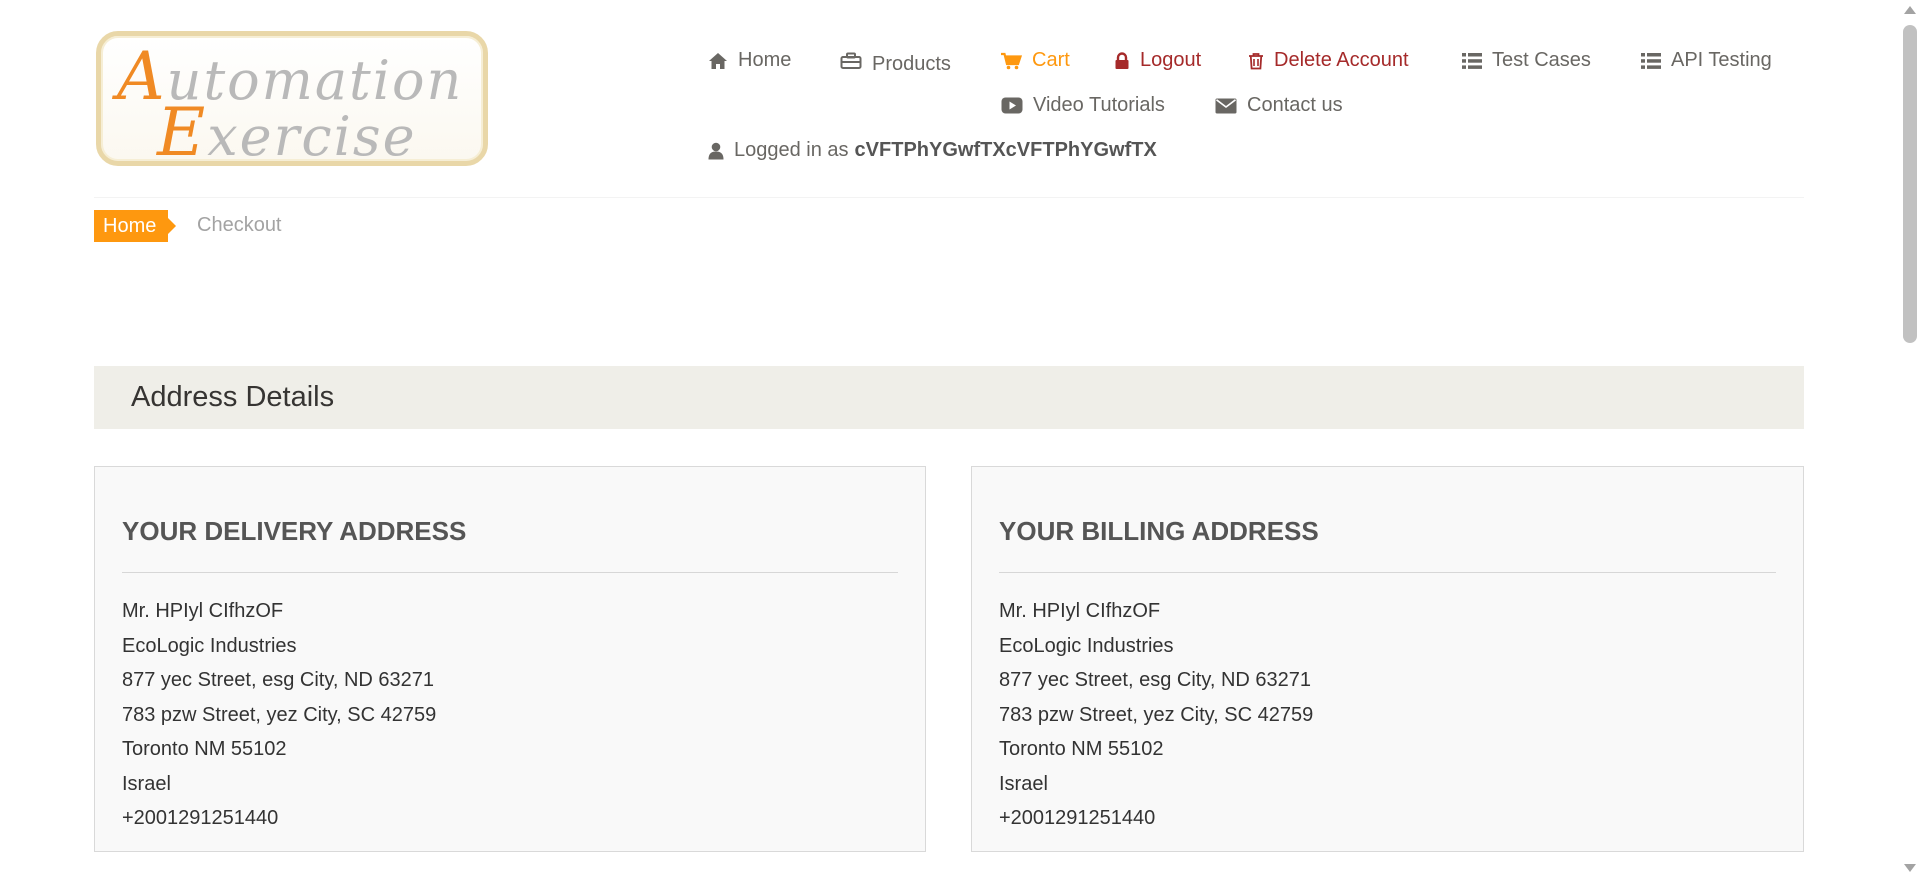  I want to click on nav-logout-label: Logout, so click(1171, 60).